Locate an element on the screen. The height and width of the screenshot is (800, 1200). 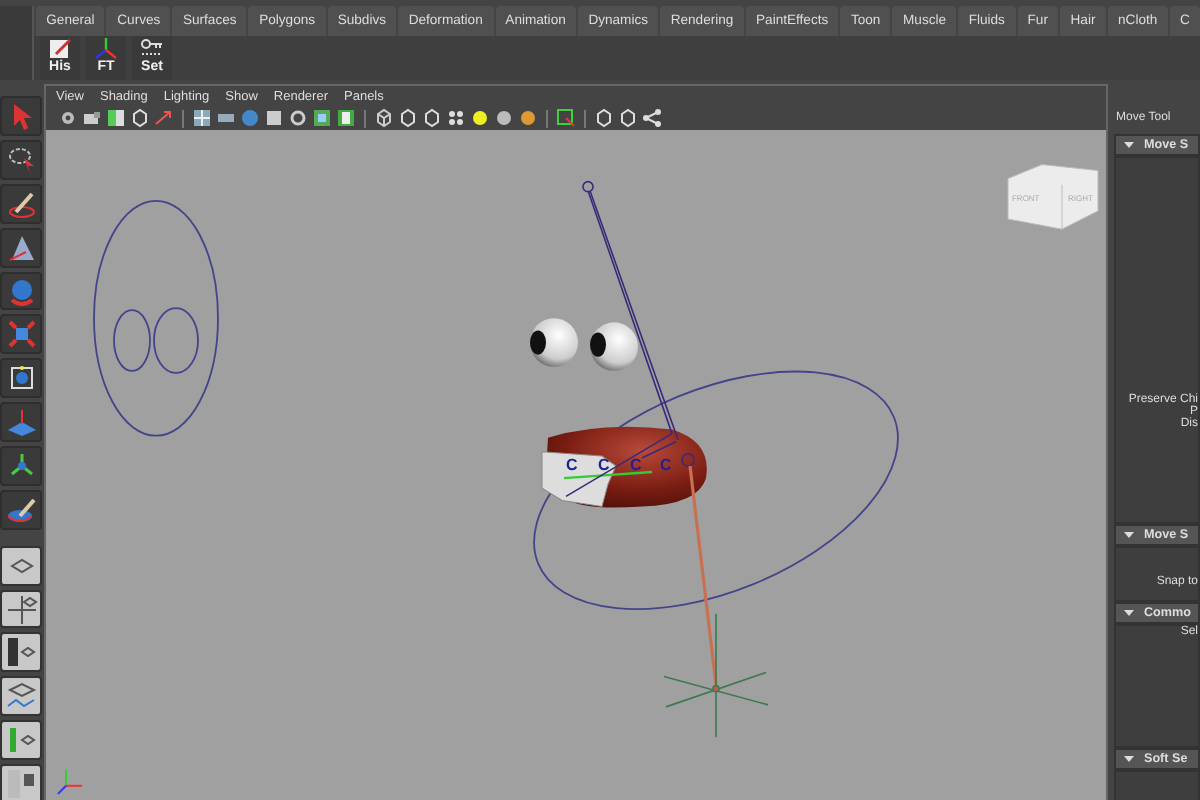
hypershade-layout-icon is located at coordinates (21, 740).